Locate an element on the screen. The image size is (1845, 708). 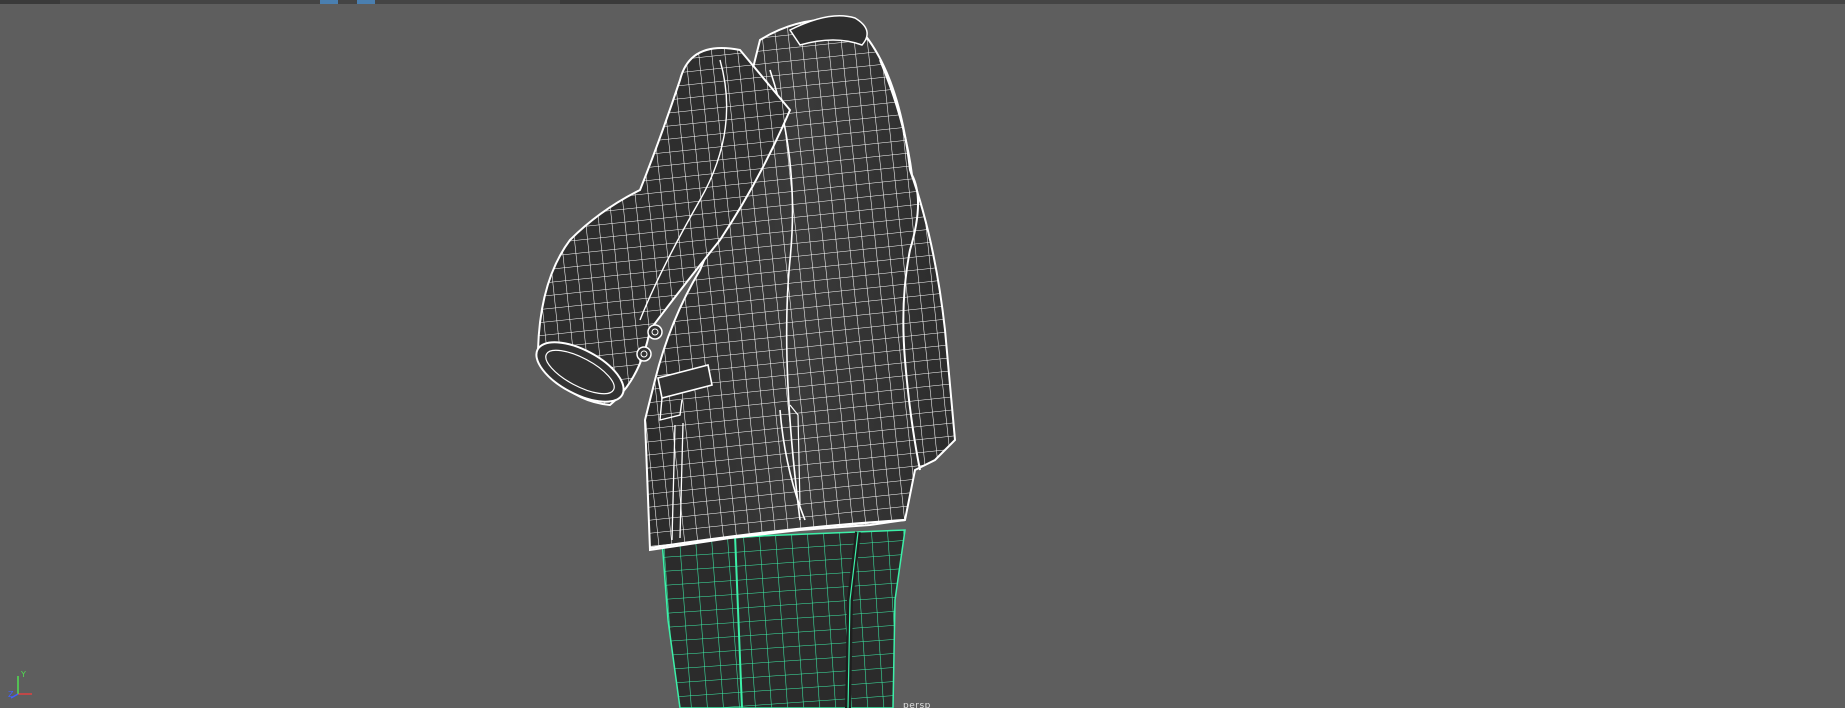
y-axis-label: Y is located at coordinates (23, 674).